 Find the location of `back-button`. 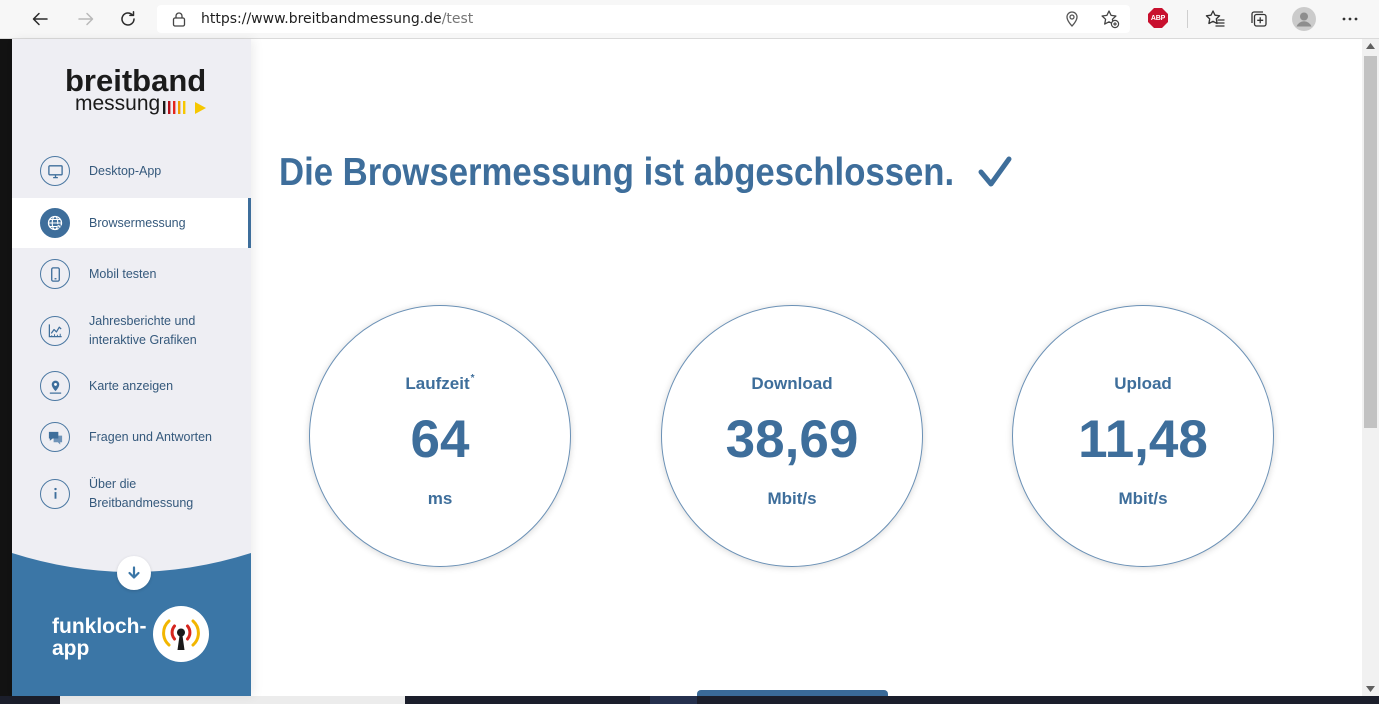

back-button is located at coordinates (40, 19).